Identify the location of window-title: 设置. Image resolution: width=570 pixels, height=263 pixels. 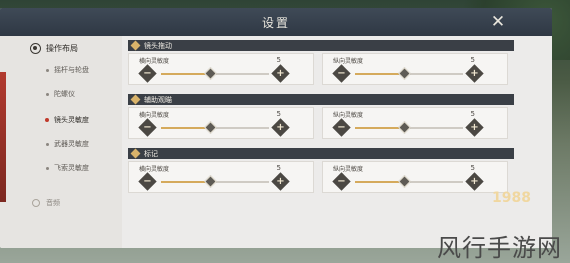
(275, 23).